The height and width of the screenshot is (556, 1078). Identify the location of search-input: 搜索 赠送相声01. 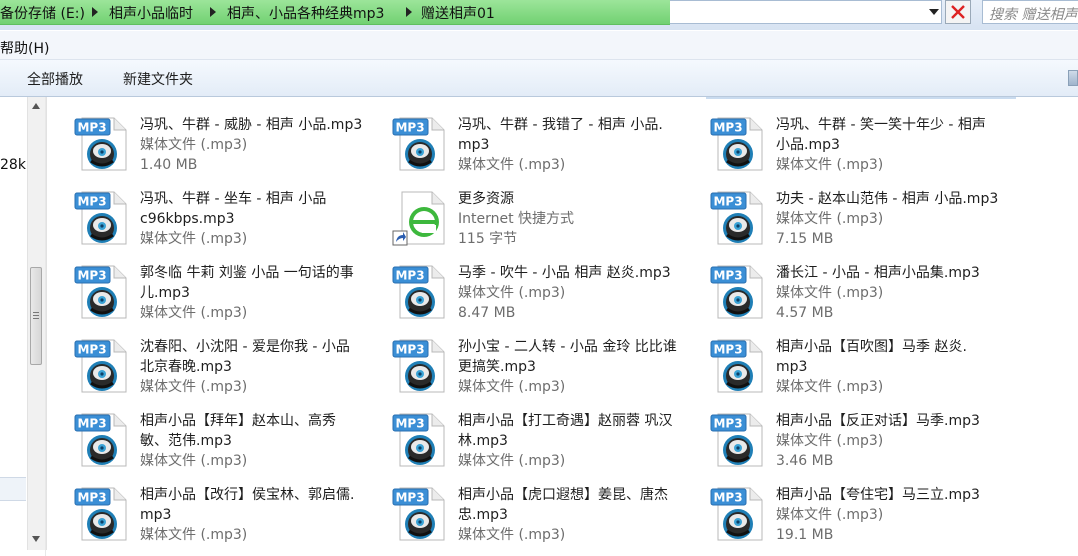
(1030, 12).